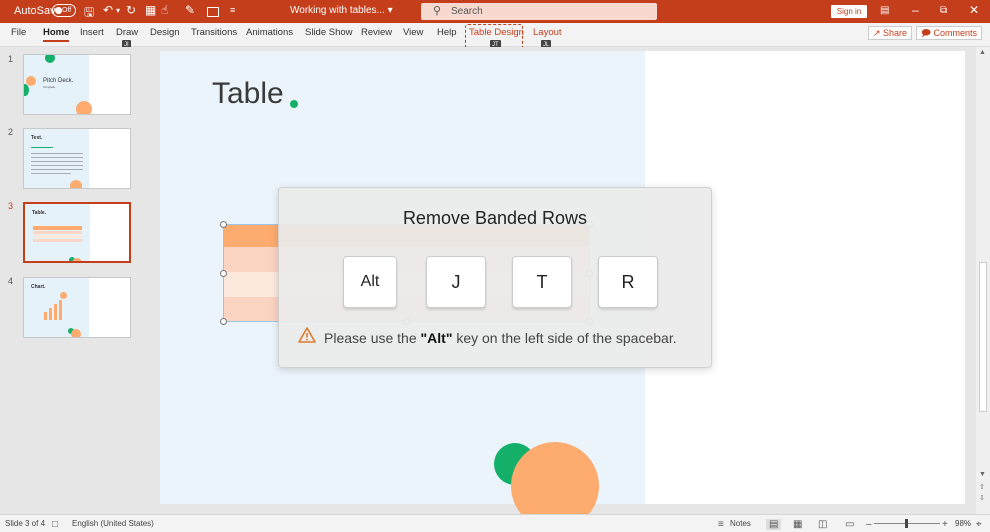 Image resolution: width=990 pixels, height=532 pixels. I want to click on customize-qat-icon: ≡, so click(232, 10).